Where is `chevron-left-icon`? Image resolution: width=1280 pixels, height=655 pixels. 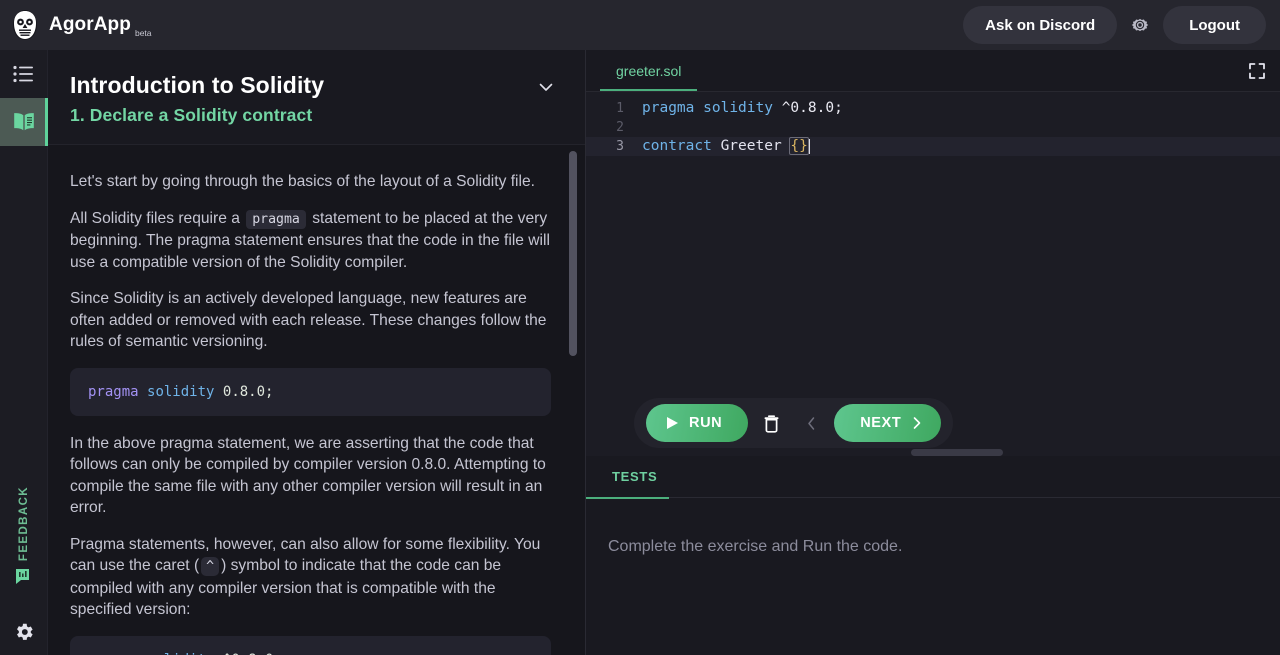 chevron-left-icon is located at coordinates (810, 423).